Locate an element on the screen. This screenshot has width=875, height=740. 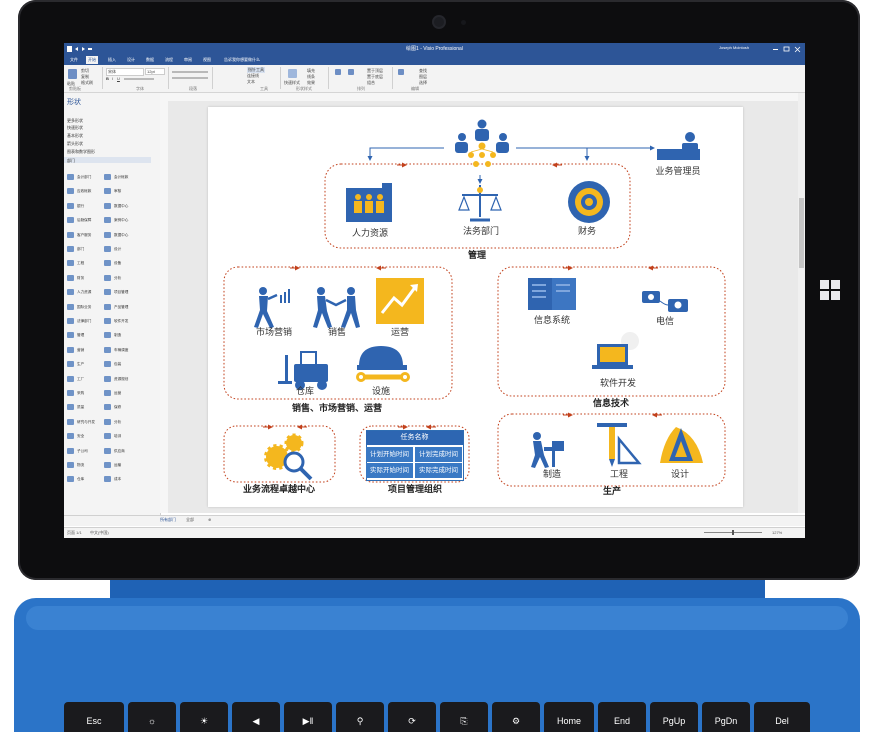
key-pgdn: PgDn is located at coordinates (726, 717).